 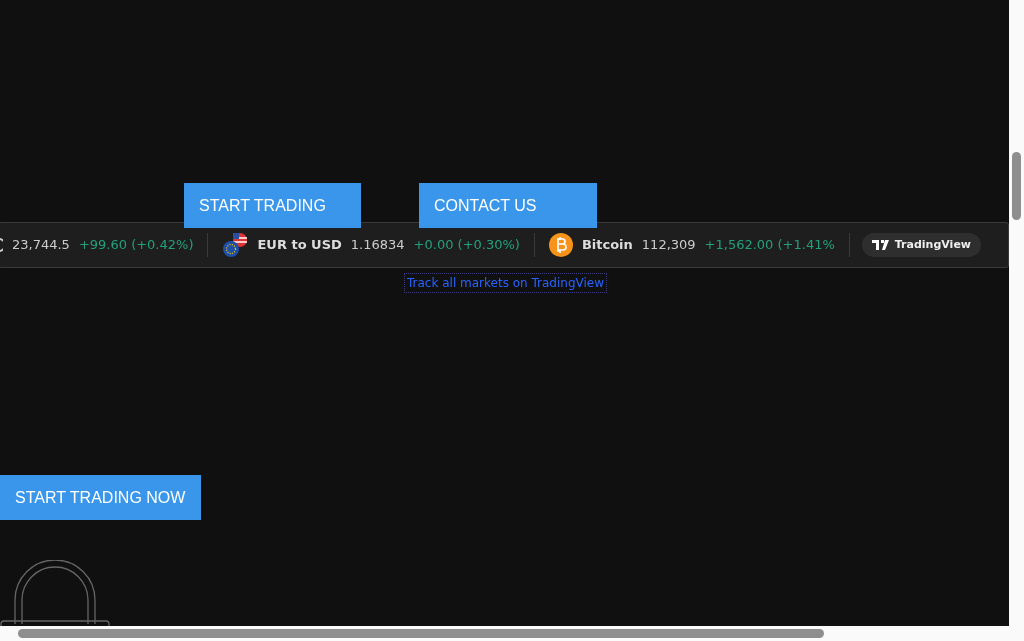 I want to click on price-change: +99.60 (+0.42%), so click(x=136, y=245).